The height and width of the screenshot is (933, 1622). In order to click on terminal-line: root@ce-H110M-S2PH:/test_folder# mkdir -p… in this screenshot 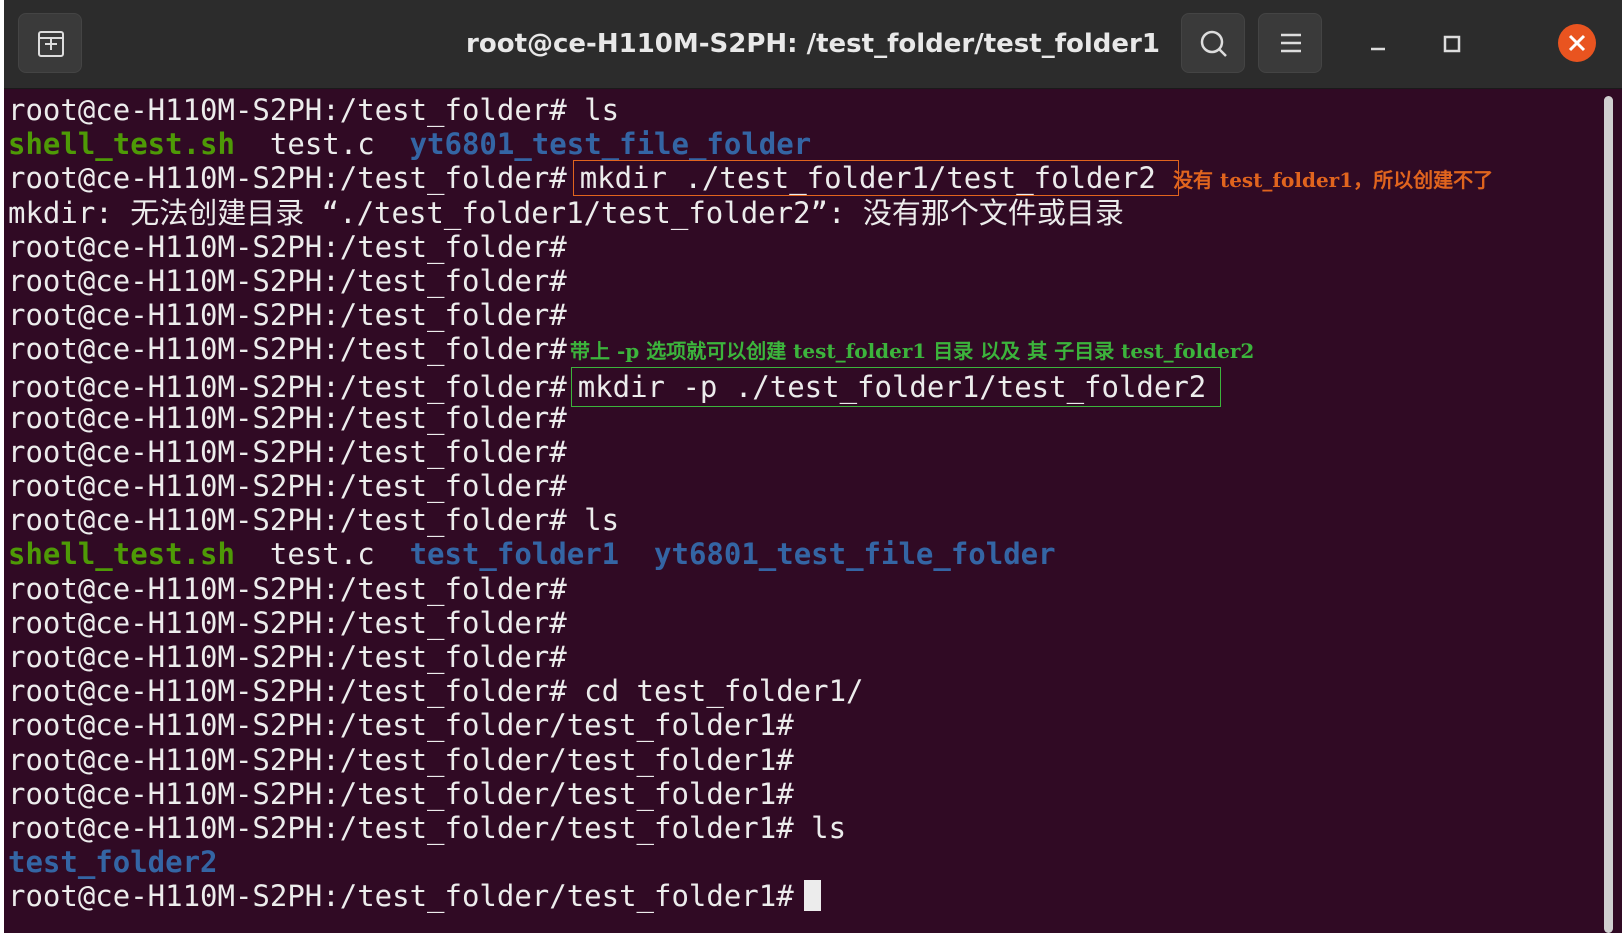, I will do `click(798, 386)`.